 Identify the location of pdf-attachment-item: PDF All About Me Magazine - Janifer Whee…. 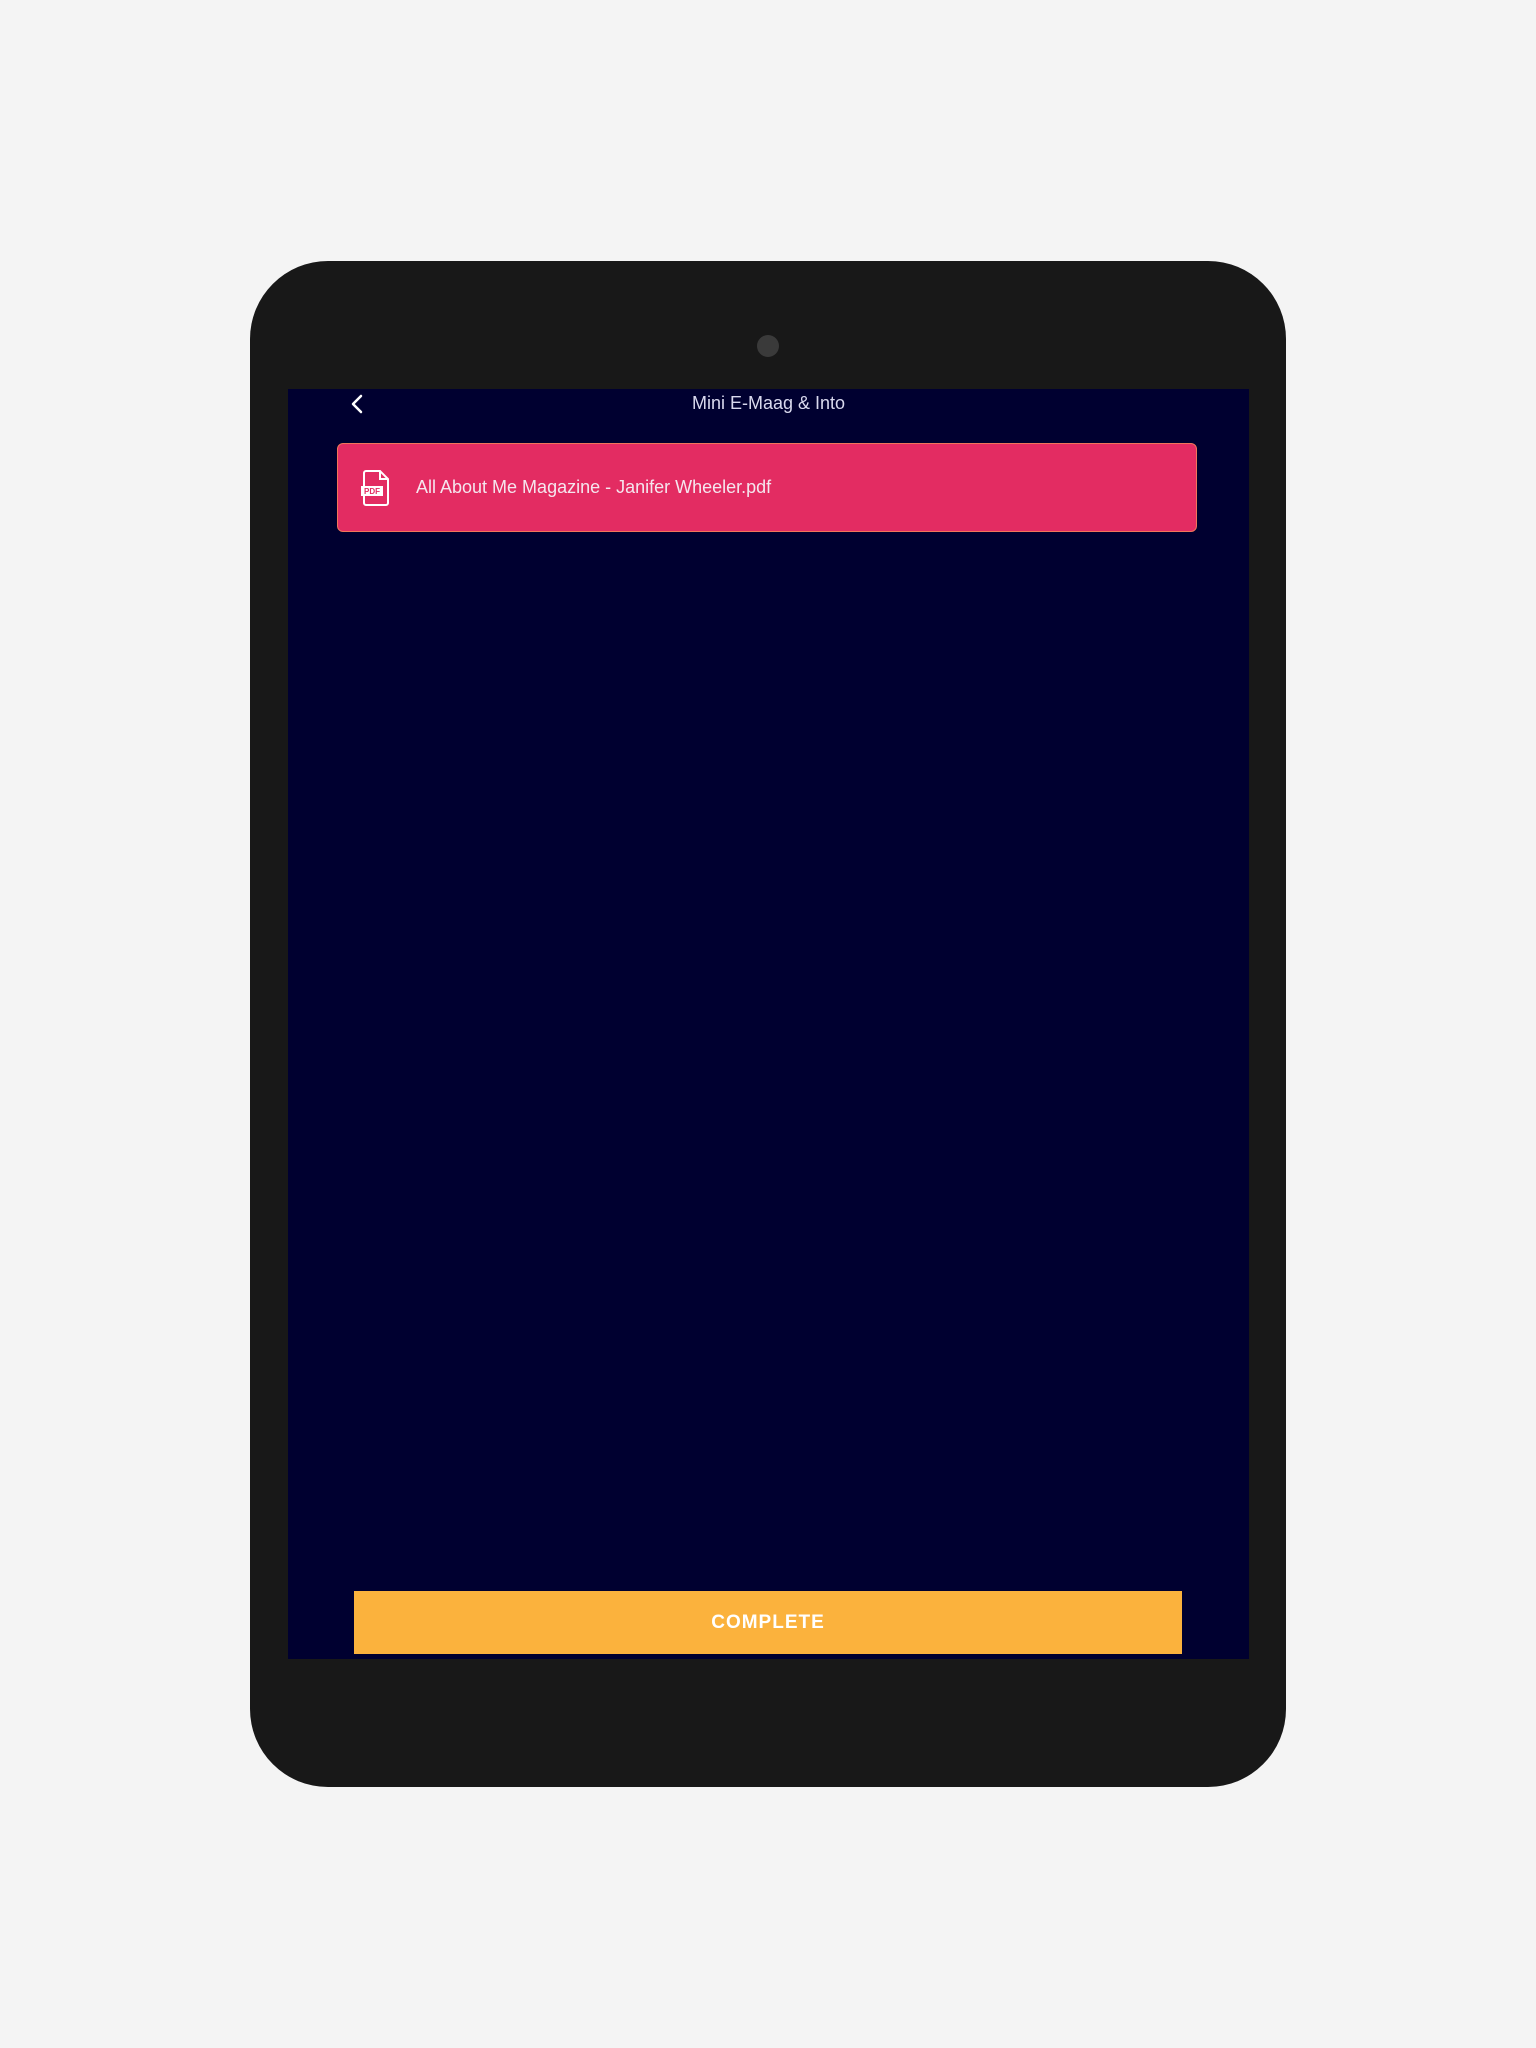
(767, 487).